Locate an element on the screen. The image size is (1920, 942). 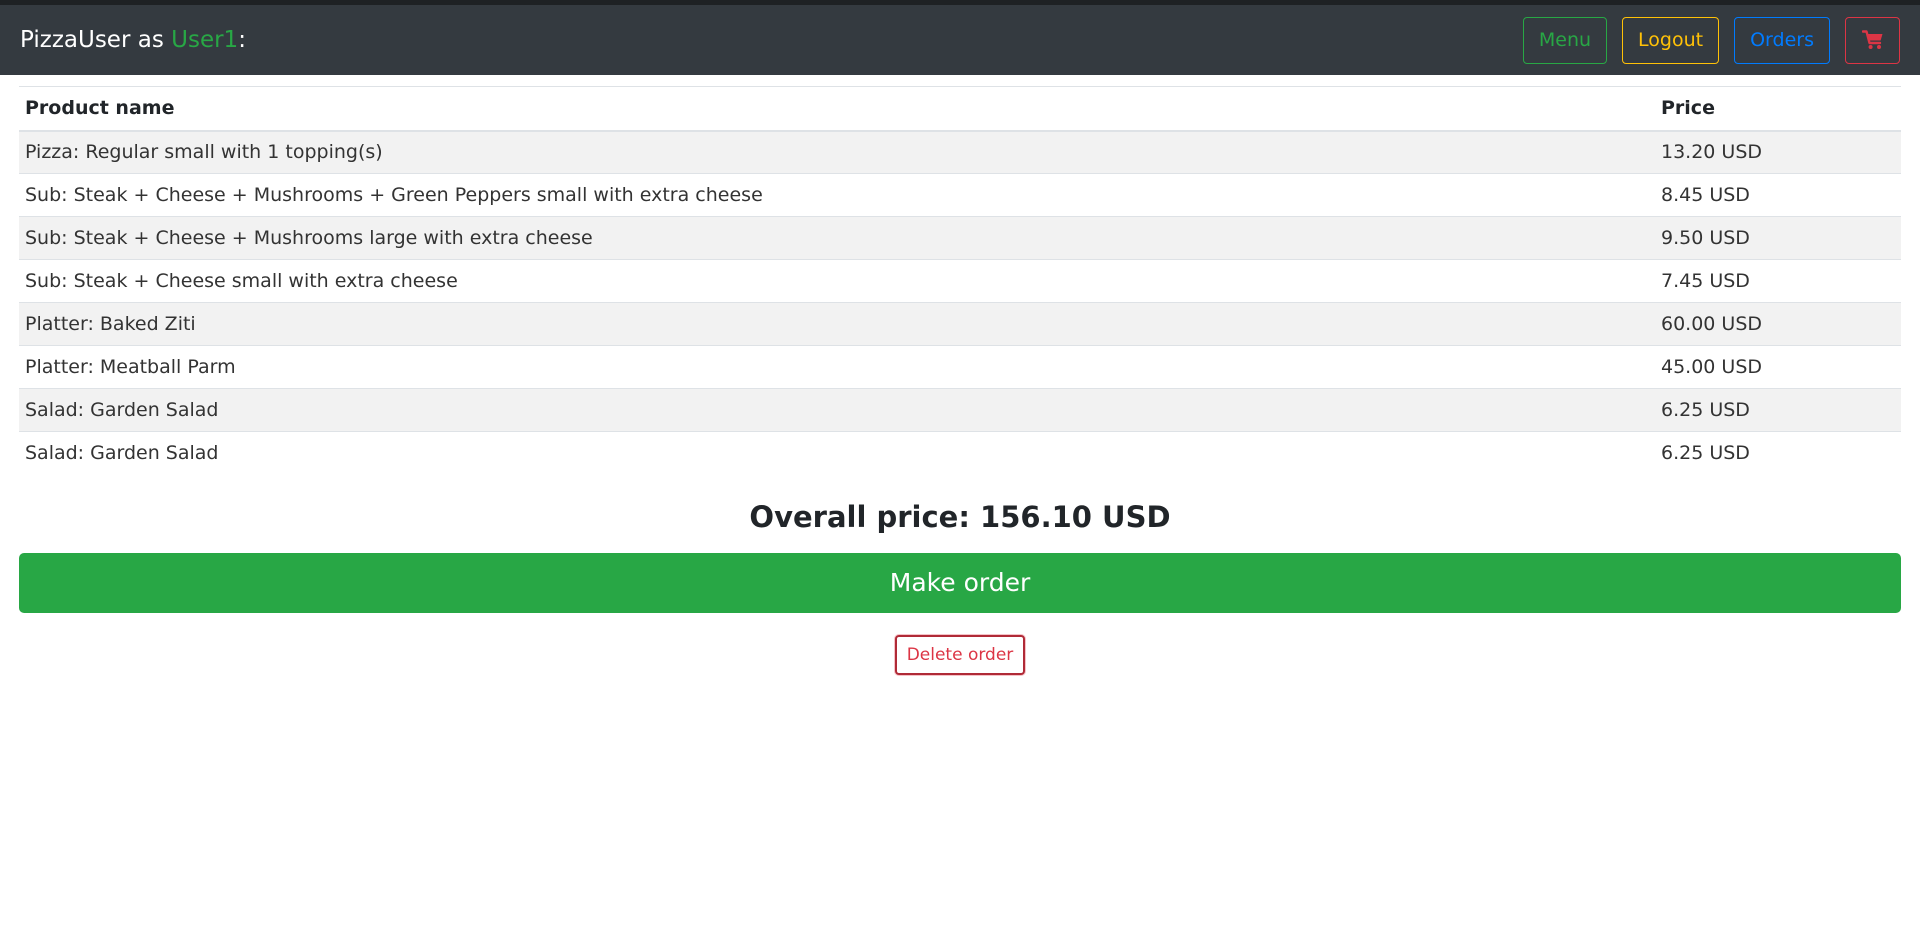
logout-button: Logout is located at coordinates (1671, 40).